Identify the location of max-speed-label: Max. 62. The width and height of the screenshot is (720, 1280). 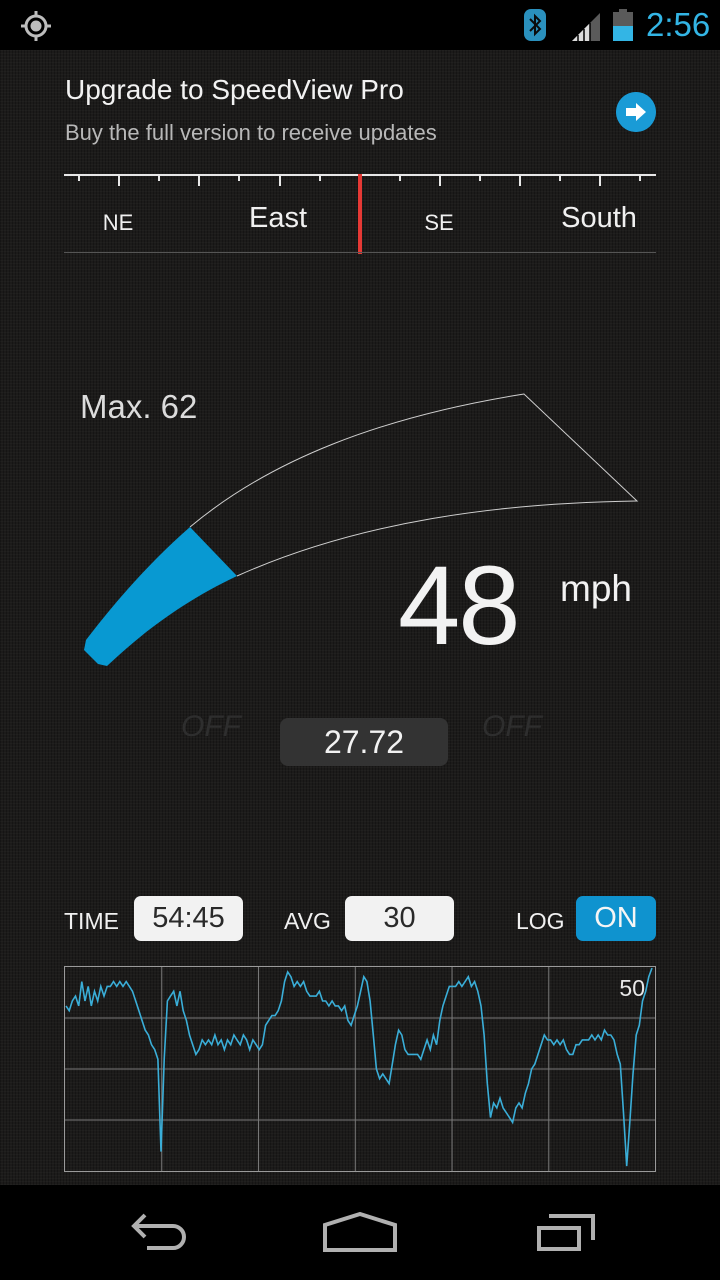
(139, 406).